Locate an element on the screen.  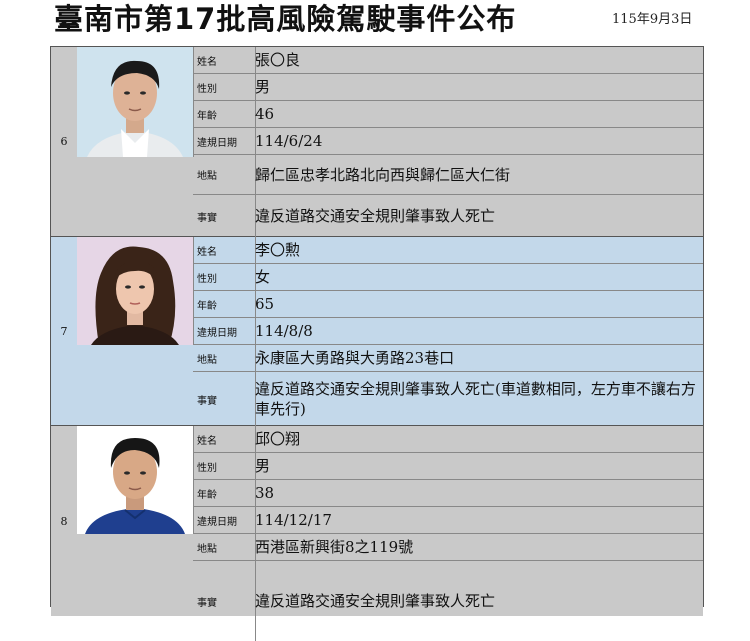
record-number: 6 is located at coordinates (64, 141).